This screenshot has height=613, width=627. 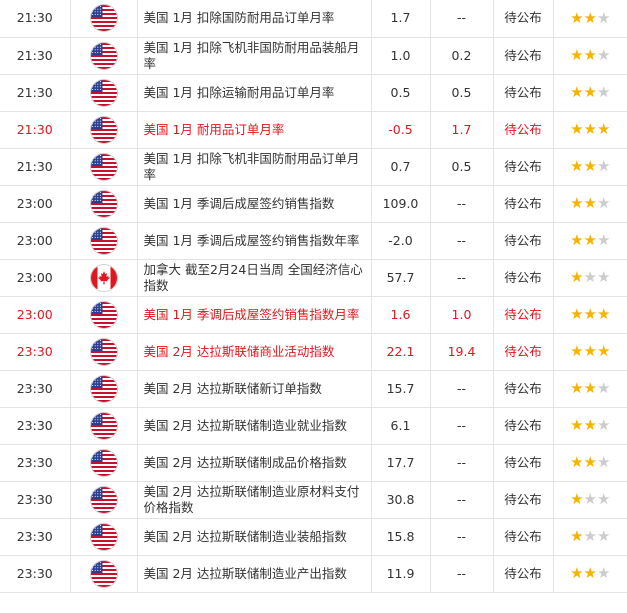 I want to click on event-name: 美国 1月 季调后成屋签约销售指数年率, so click(x=254, y=241).